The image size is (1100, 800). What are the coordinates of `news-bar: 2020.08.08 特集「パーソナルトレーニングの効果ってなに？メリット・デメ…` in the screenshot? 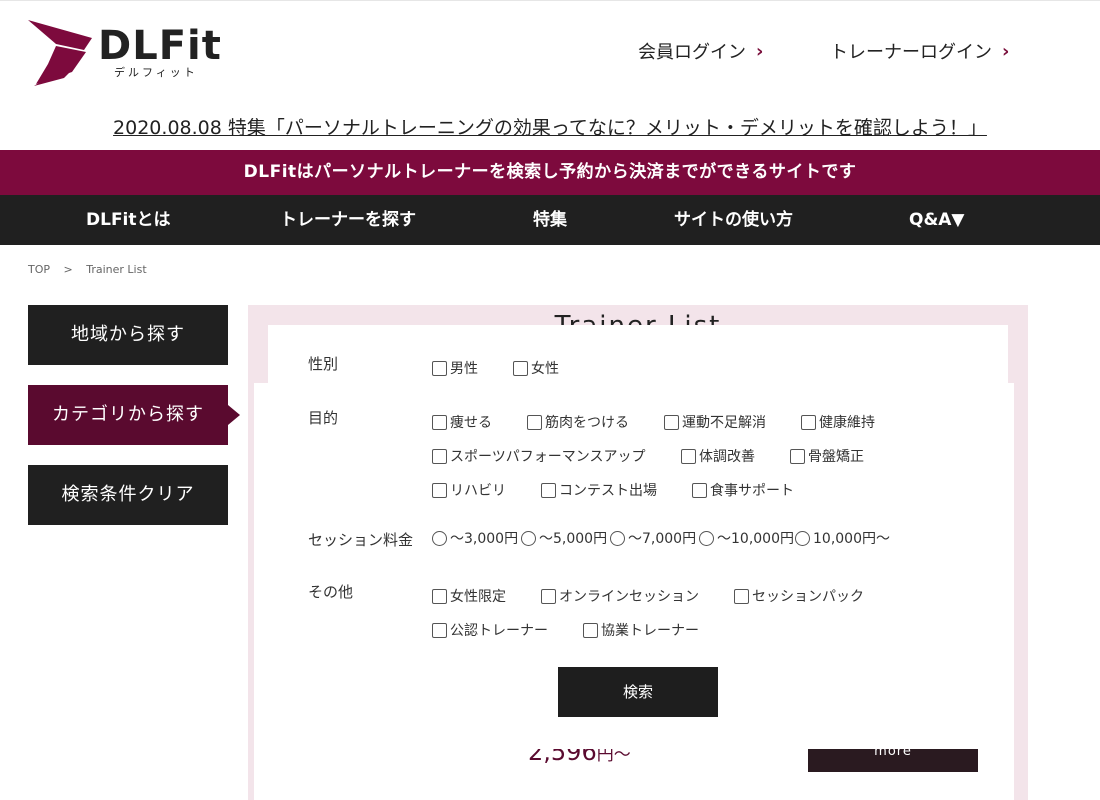 It's located at (550, 126).